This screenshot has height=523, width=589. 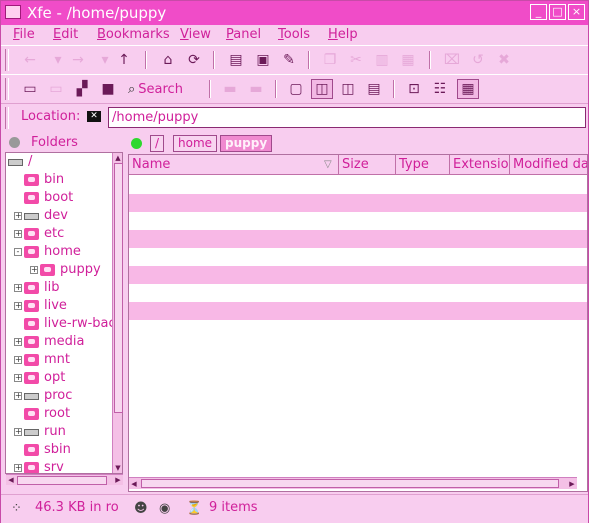 What do you see at coordinates (64, 432) in the screenshot?
I see `tree-item: + run` at bounding box center [64, 432].